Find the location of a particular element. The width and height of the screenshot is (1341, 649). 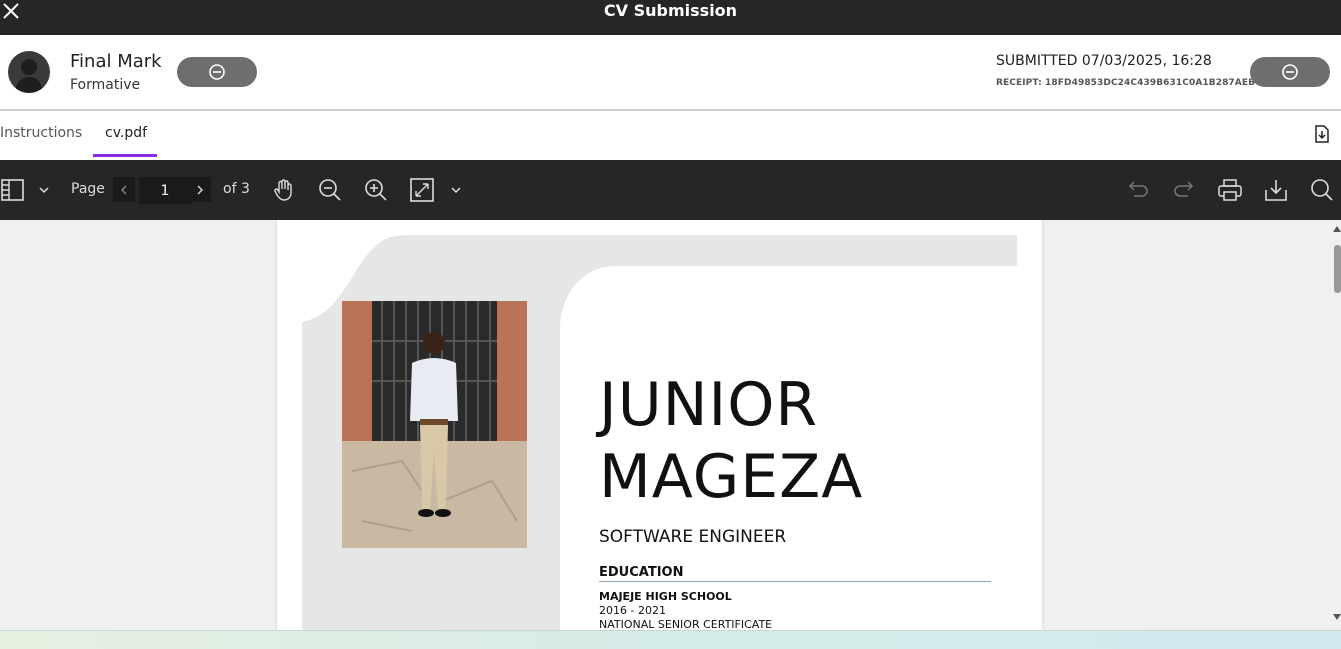

tab-bar: Instructions cv.pdf is located at coordinates (670, 135).